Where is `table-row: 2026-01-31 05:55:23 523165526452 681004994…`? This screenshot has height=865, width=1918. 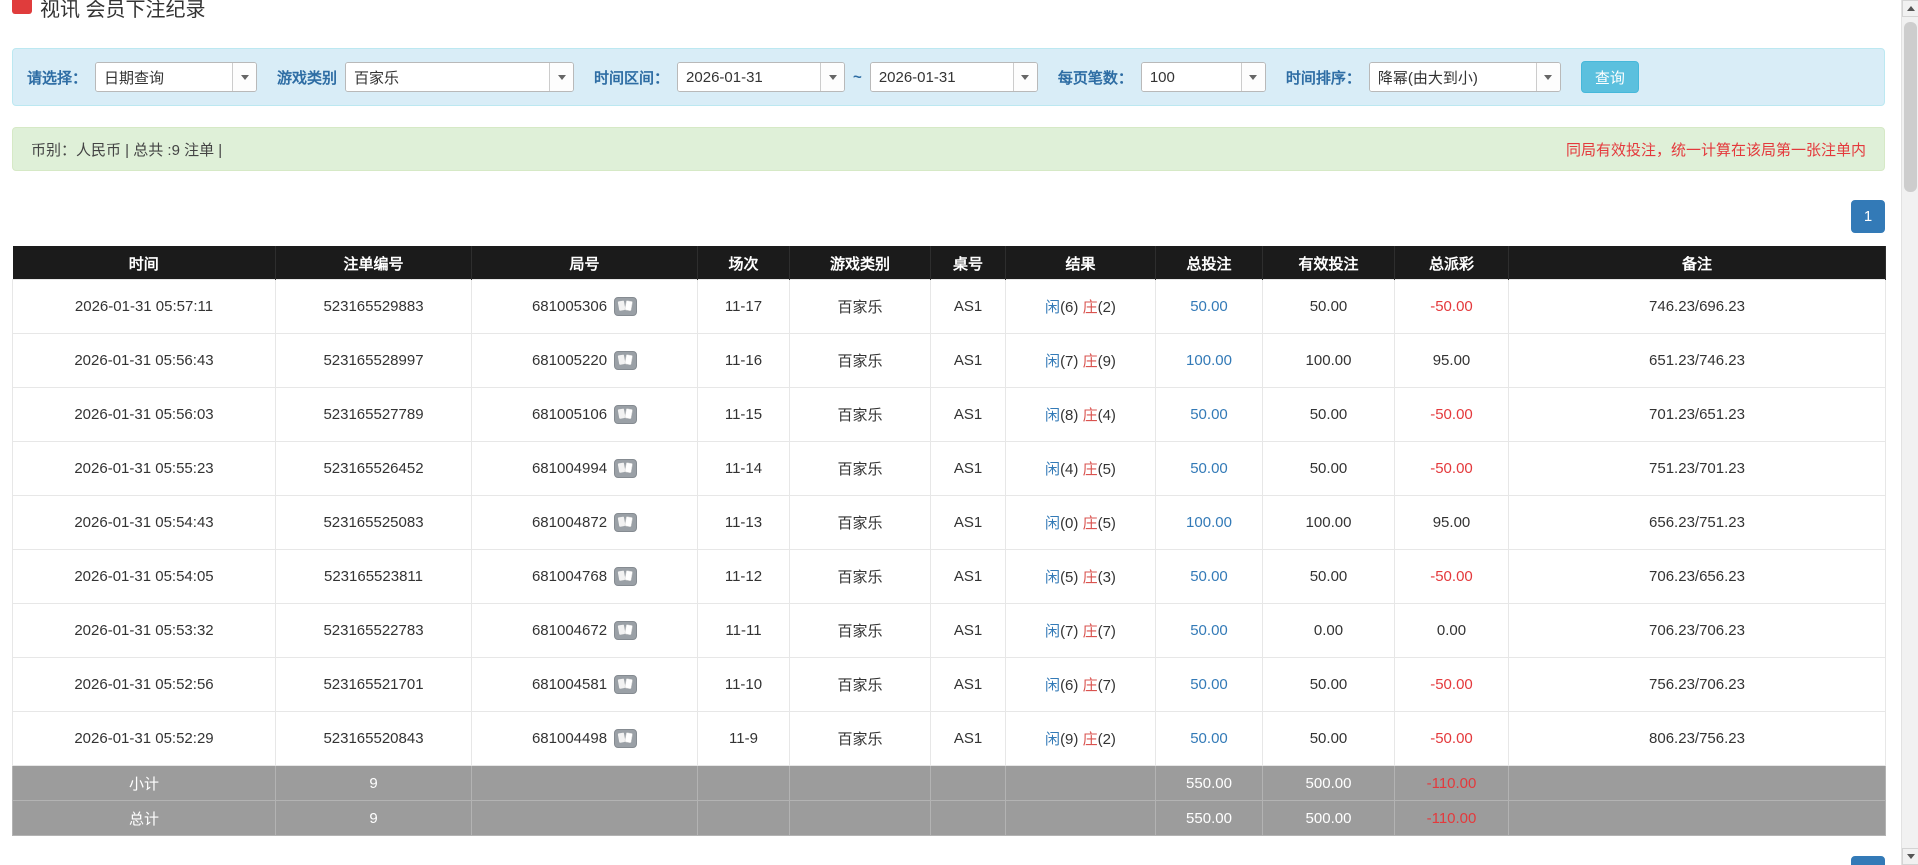 table-row: 2026-01-31 05:55:23 523165526452 681004994… is located at coordinates (949, 468).